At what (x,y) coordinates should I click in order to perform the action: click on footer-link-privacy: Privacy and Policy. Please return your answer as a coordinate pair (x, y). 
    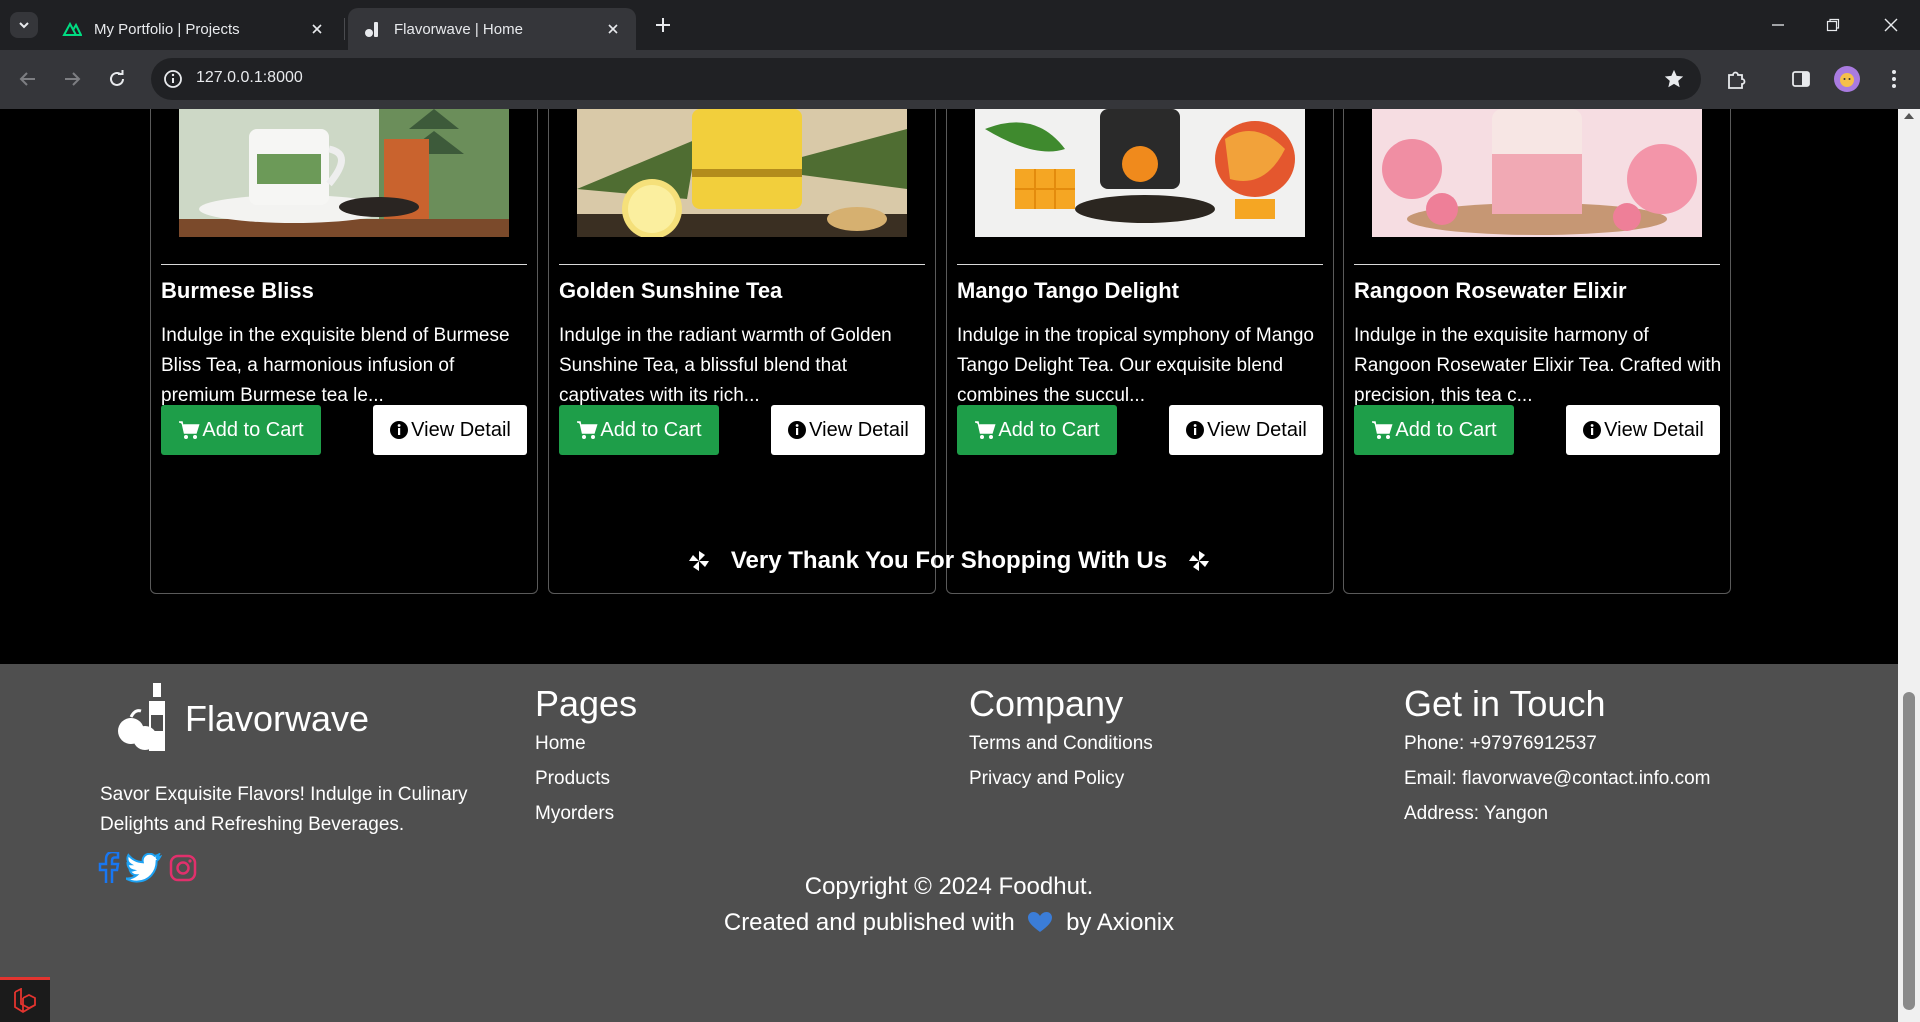
    Looking at the image, I should click on (1061, 778).